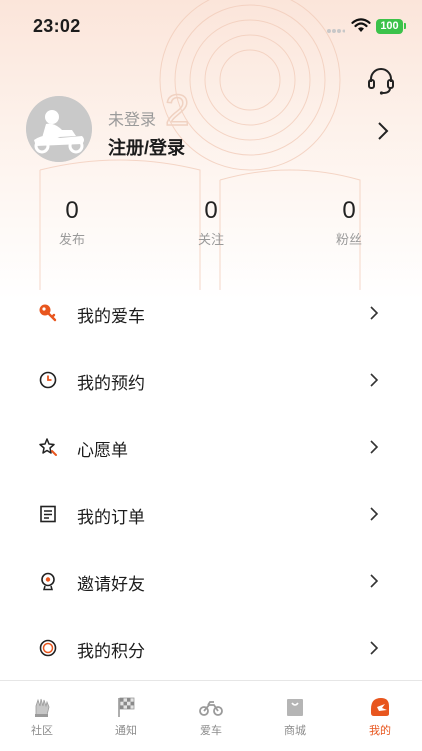 This screenshot has height=751, width=422. I want to click on tab-label: 商城, so click(295, 731).